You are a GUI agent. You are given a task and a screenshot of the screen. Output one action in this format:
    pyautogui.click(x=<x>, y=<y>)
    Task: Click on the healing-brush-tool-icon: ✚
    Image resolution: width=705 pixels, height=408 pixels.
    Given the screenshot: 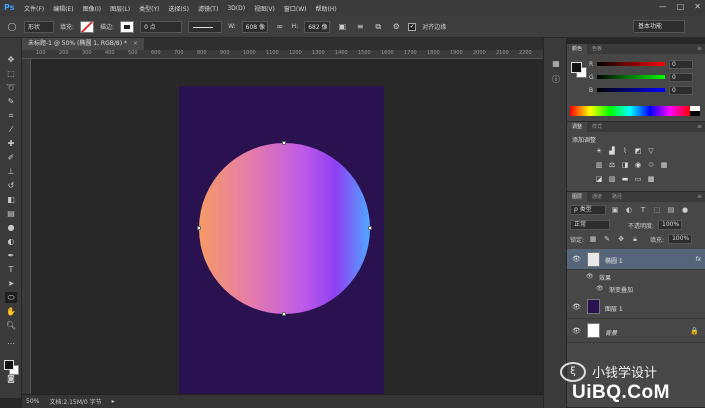 What is the action you would take?
    pyautogui.click(x=11, y=143)
    